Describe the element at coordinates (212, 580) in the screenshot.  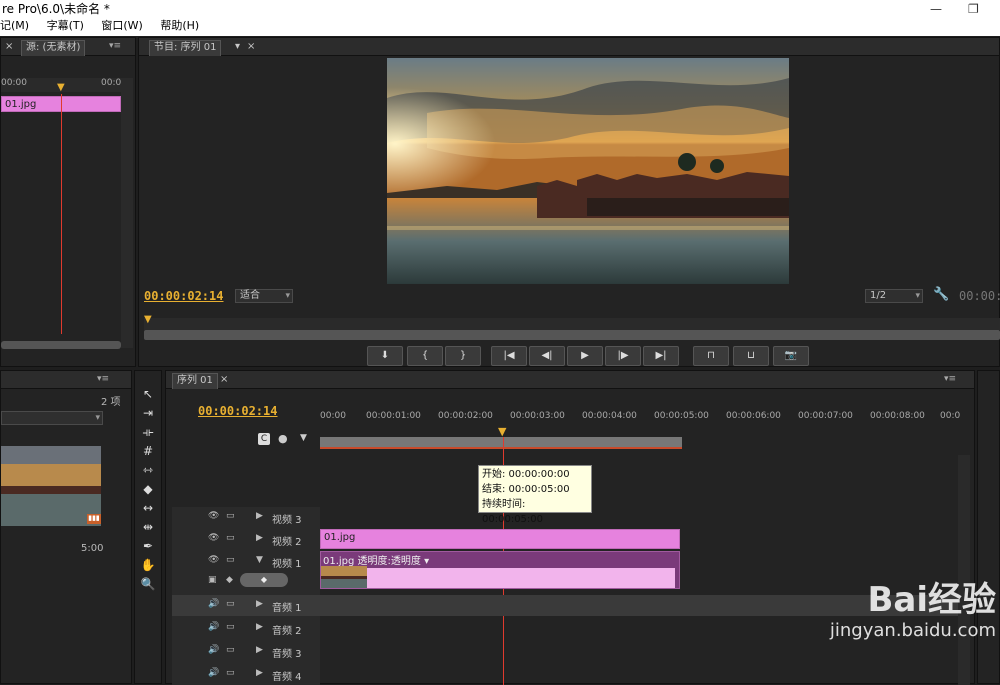
I see `keyframe-display-icon: ▣` at that location.